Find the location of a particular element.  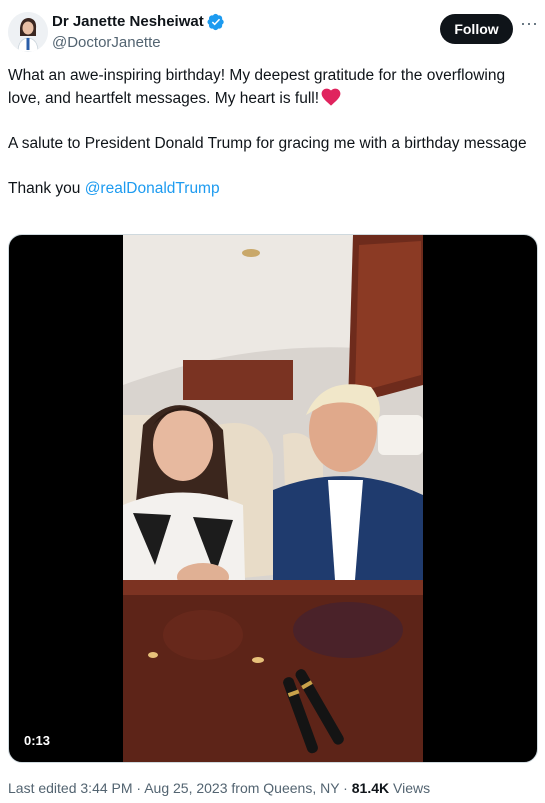

tweet-location: from Queens, NY is located at coordinates (283, 788).